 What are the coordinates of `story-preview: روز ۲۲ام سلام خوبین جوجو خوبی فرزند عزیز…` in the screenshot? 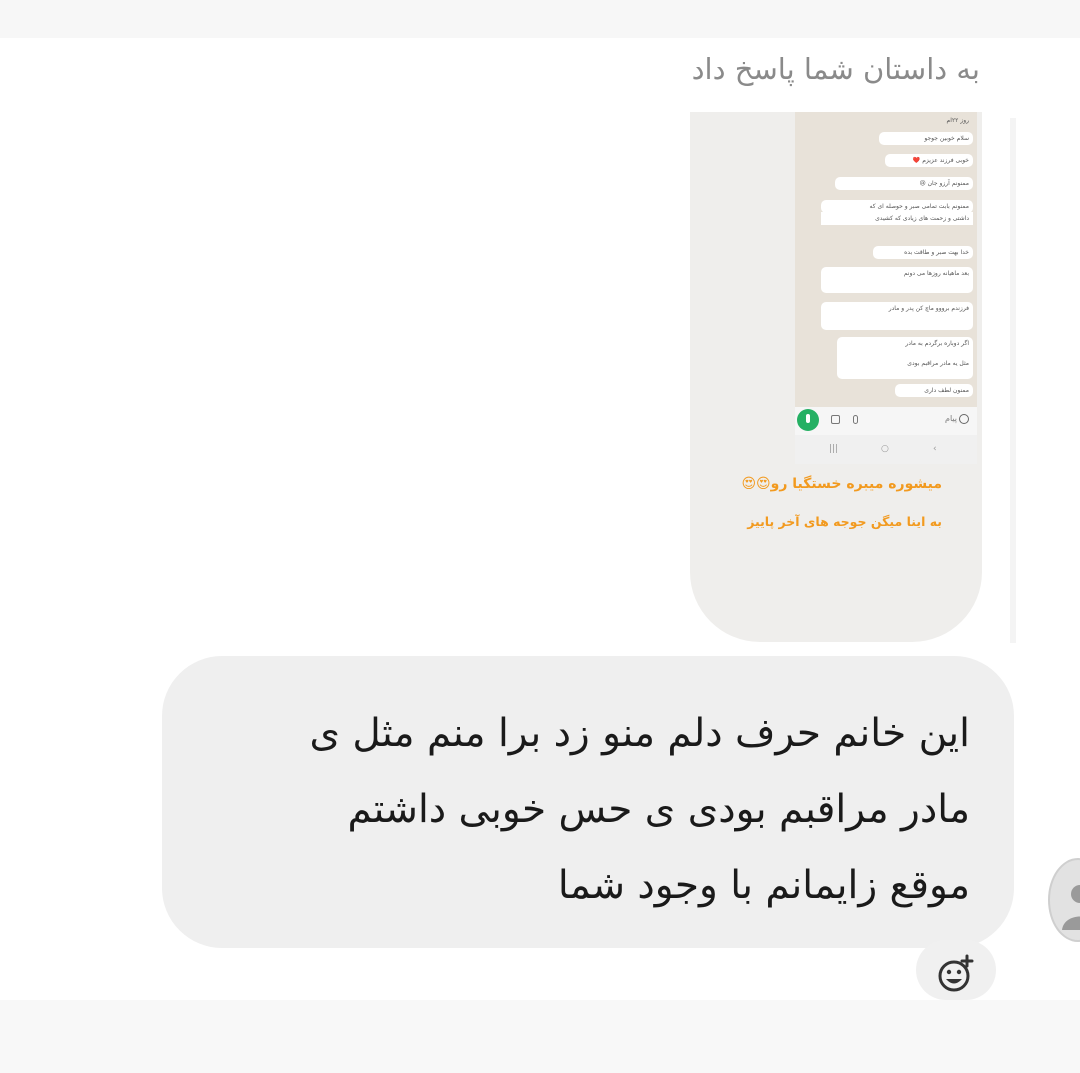 It's located at (836, 377).